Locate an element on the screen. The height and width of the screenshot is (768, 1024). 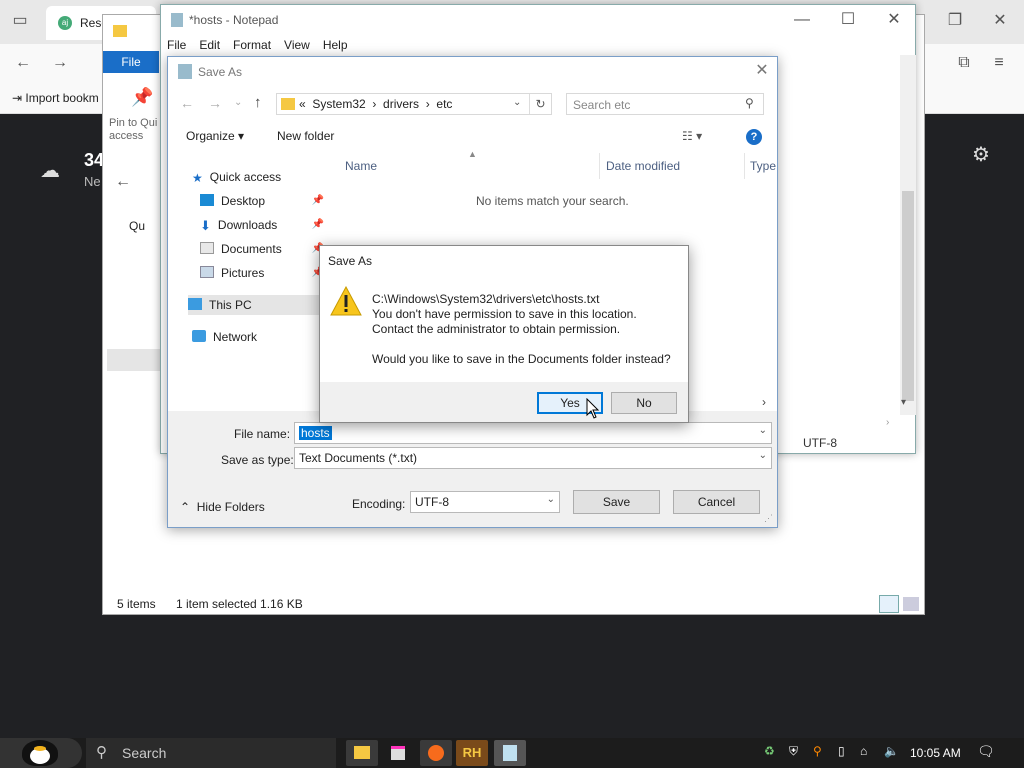
save-button: Save is located at coordinates (616, 502).